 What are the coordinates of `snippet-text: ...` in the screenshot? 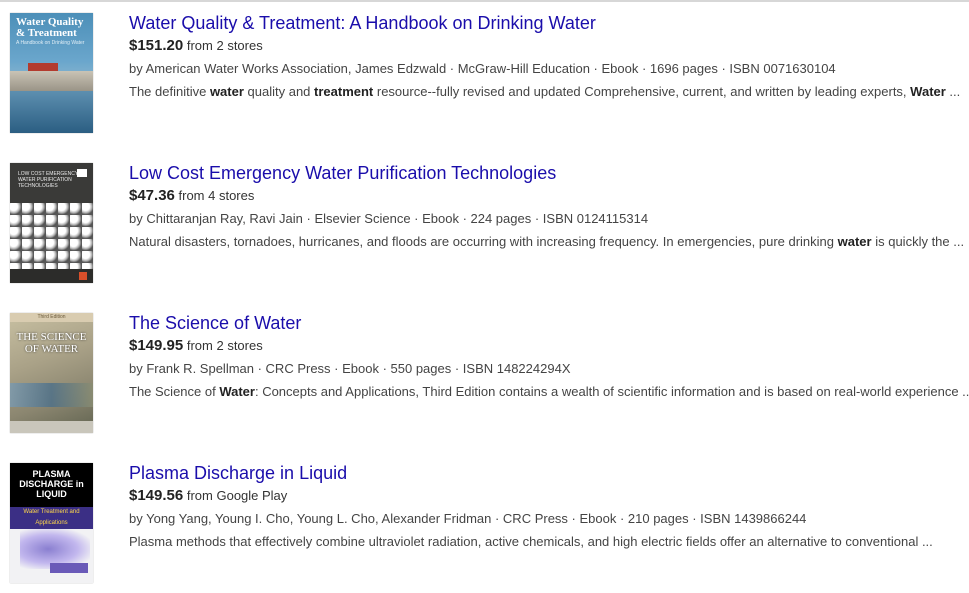 It's located at (953, 91).